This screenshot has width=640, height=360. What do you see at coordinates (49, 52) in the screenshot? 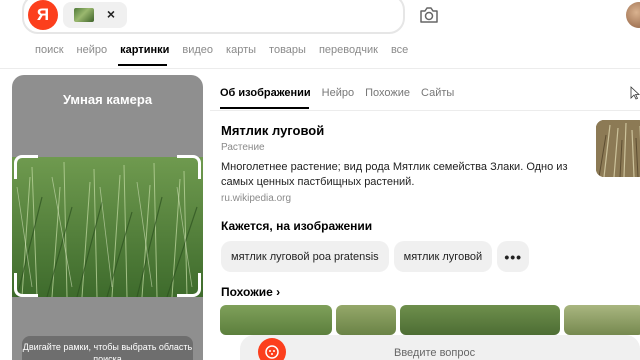
I see `tab-search: поиск` at bounding box center [49, 52].